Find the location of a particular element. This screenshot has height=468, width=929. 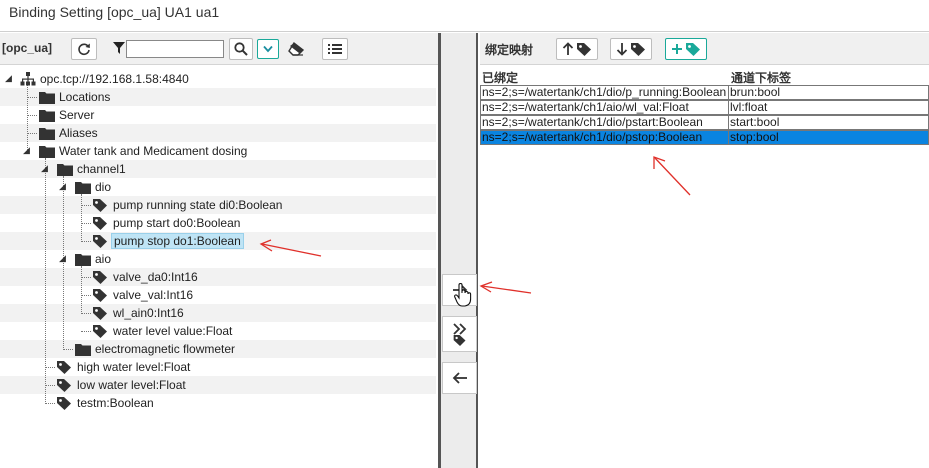

tree-node-tag: pump start do0:Boolean is located at coordinates (167, 223).